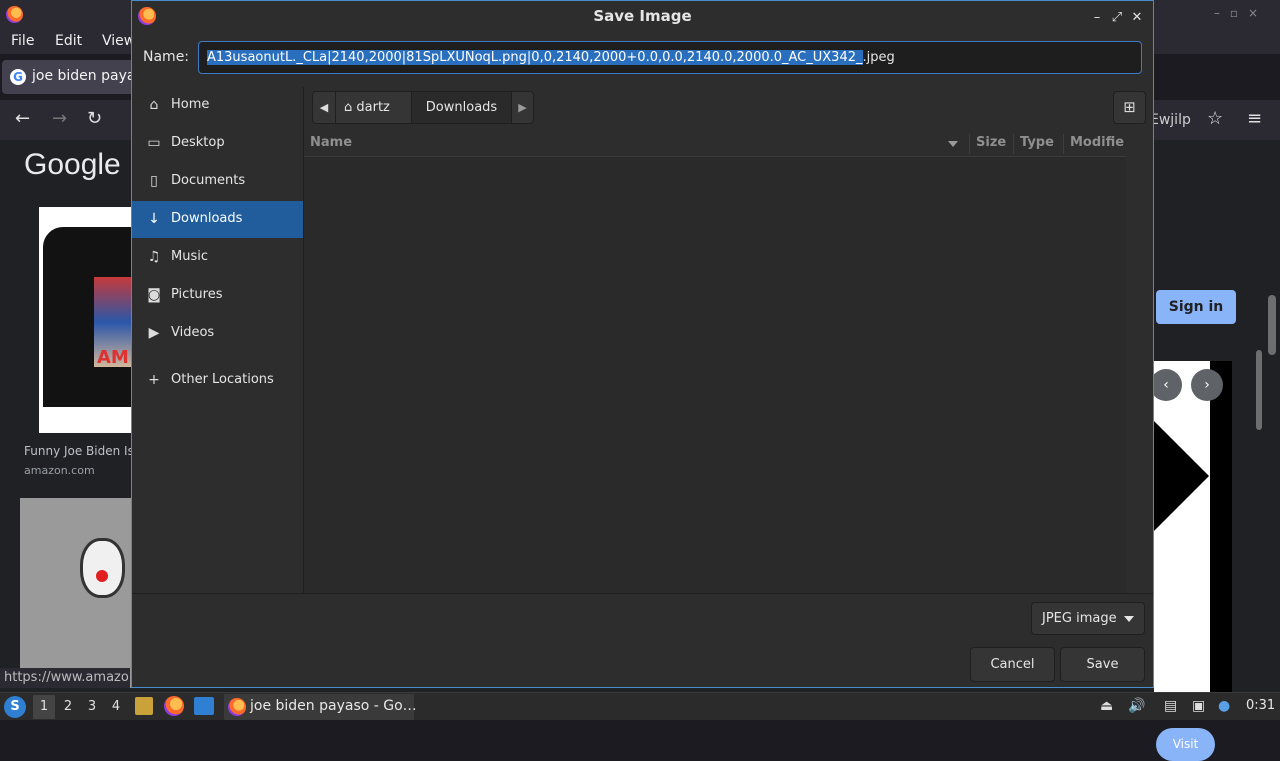 Image resolution: width=1280 pixels, height=761 pixels. What do you see at coordinates (15, 707) in the screenshot?
I see `start-menu-icon: S` at bounding box center [15, 707].